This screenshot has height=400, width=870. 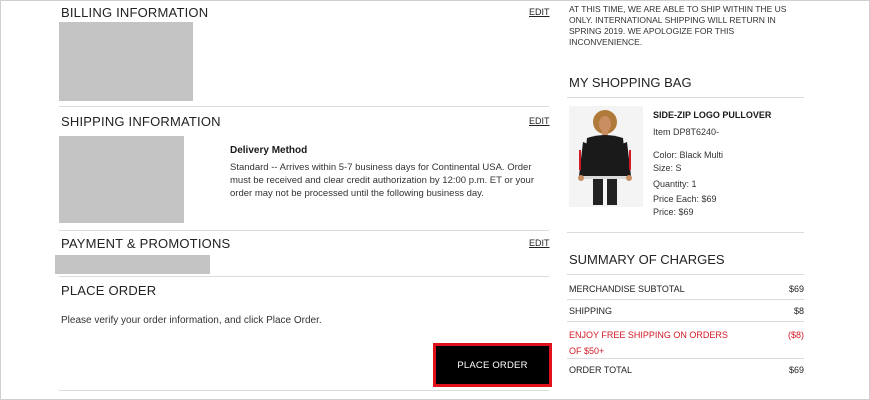 I want to click on product-item-number: Item DP8T6240-, so click(x=686, y=132).